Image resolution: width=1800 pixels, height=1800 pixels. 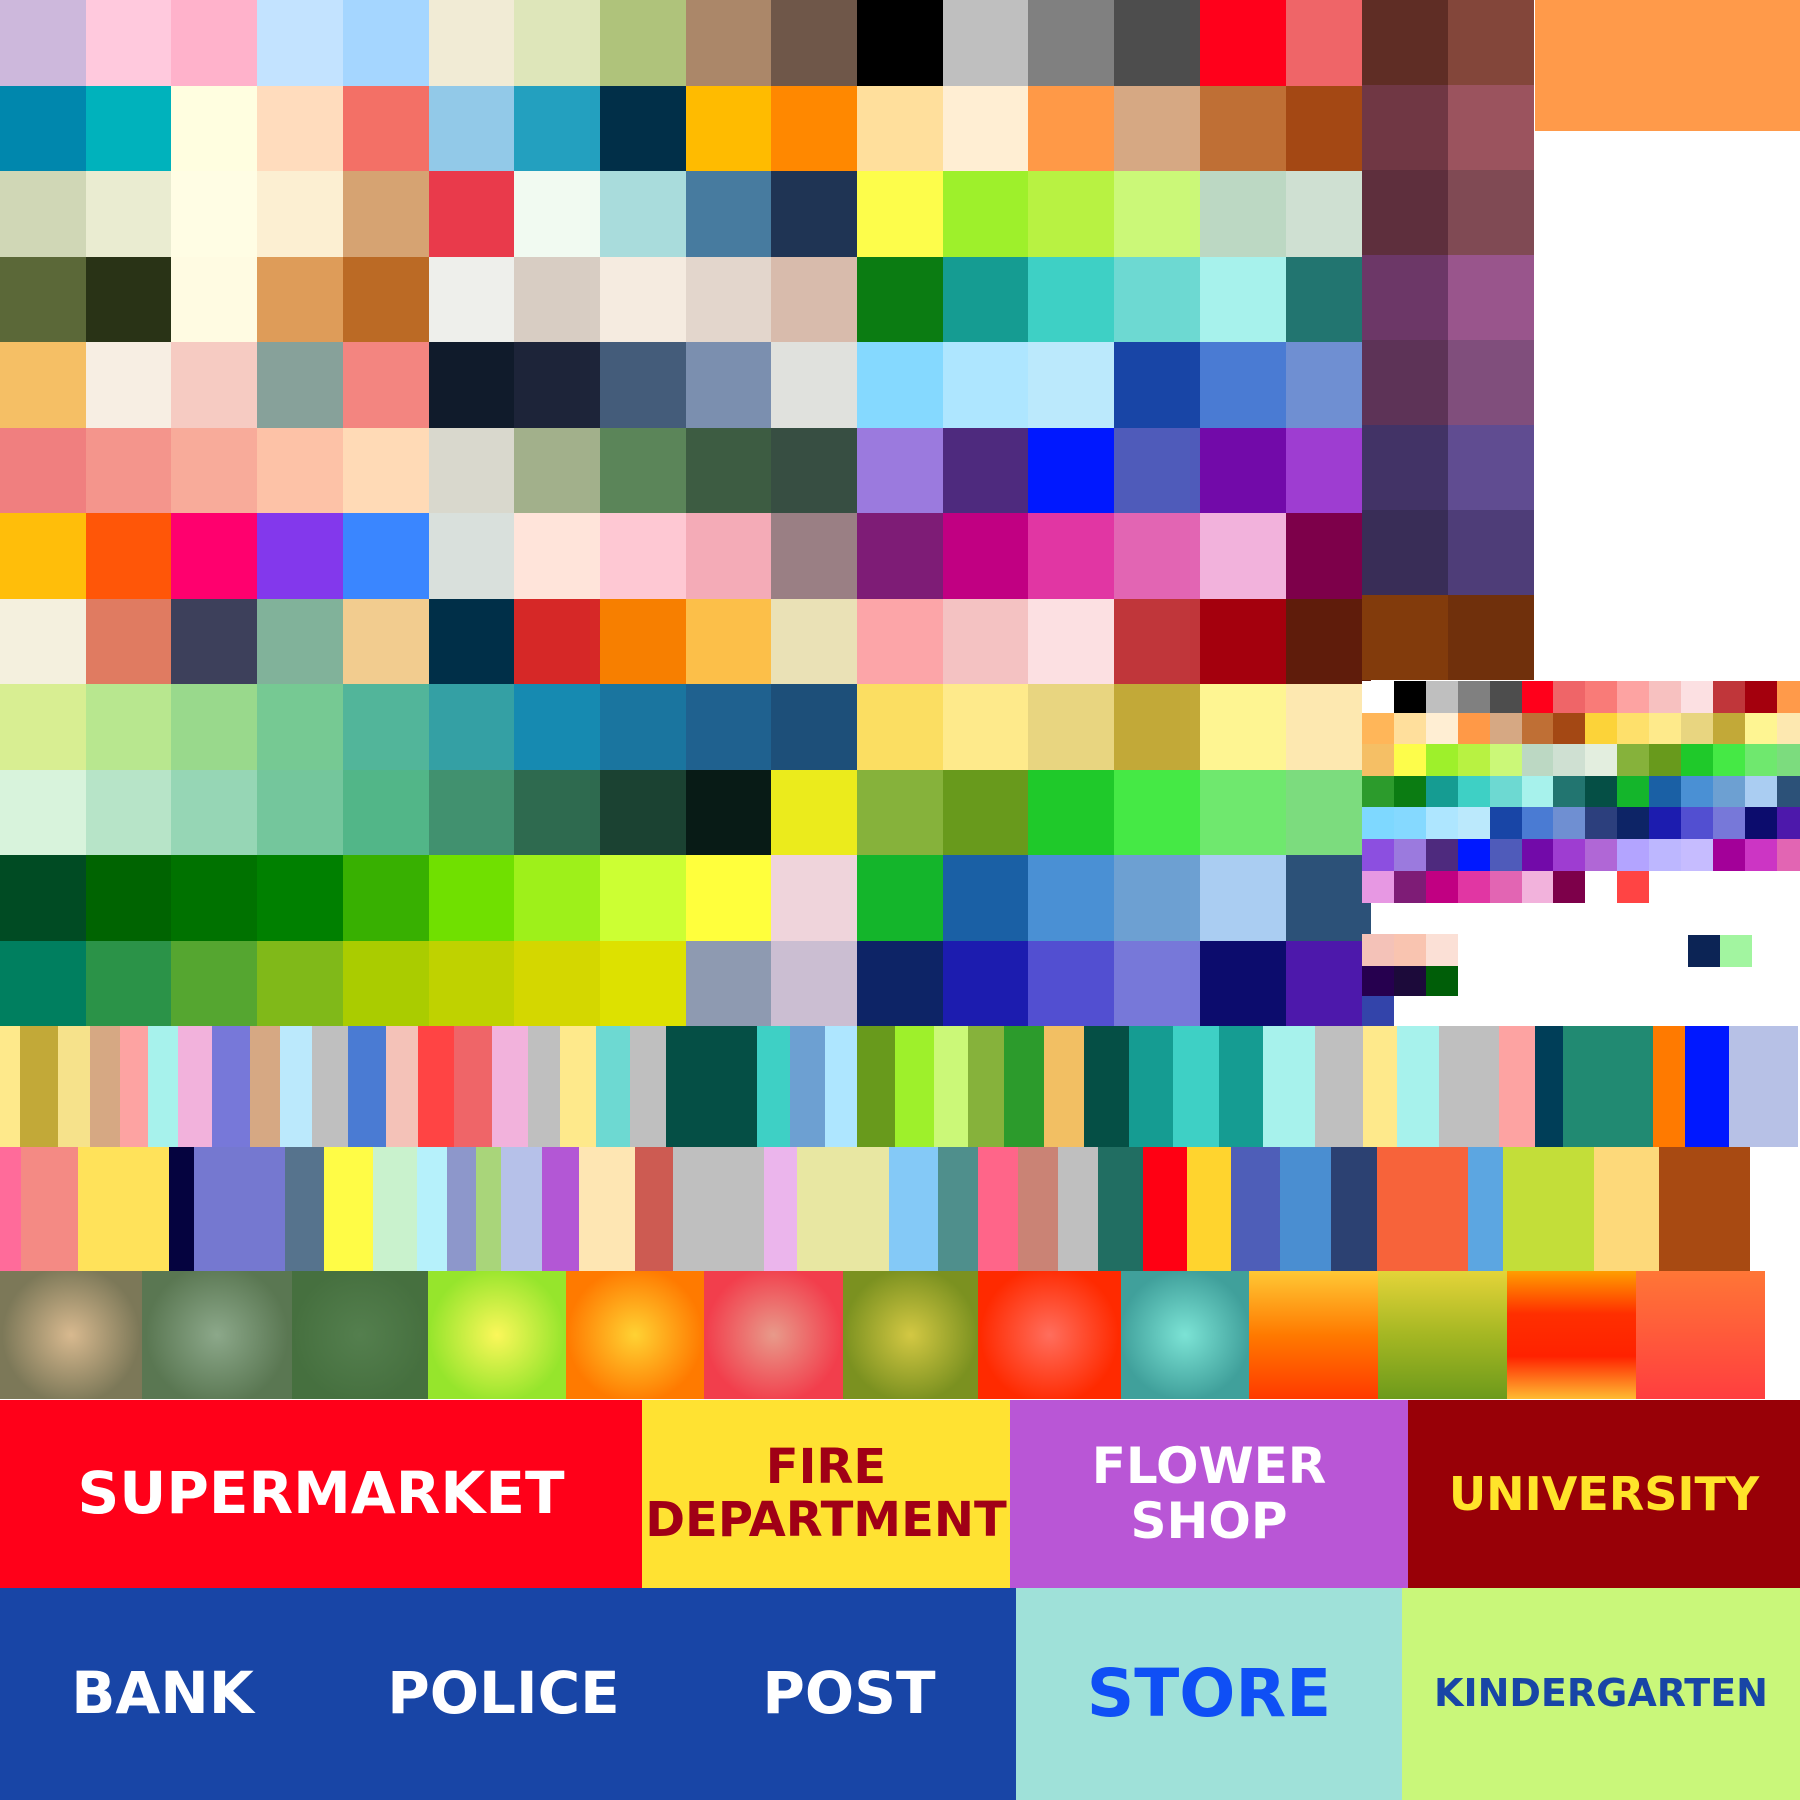 I want to click on flower-shop-sign: FLOWER SHOP, so click(x=1209, y=1494).